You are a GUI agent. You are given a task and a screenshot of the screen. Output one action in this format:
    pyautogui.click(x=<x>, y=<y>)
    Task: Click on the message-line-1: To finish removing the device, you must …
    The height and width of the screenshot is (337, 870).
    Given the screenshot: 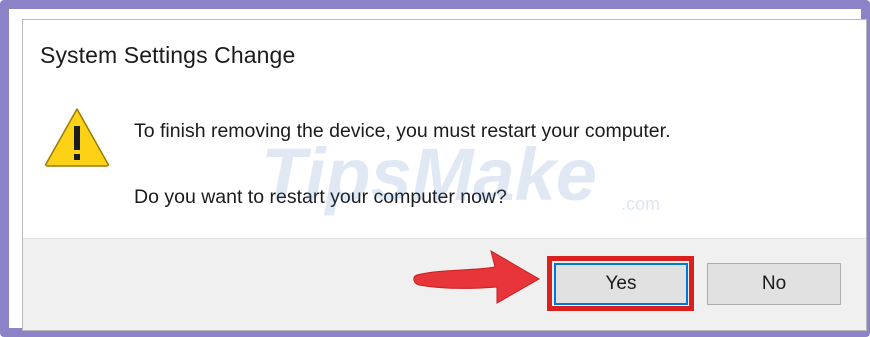 What is the action you would take?
    pyautogui.click(x=402, y=131)
    